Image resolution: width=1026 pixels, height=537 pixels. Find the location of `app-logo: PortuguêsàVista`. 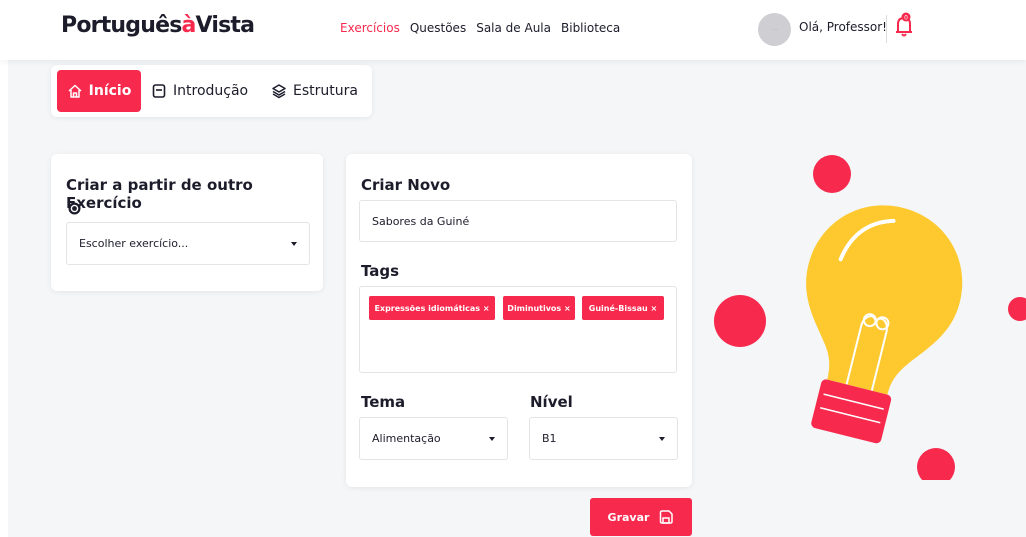

app-logo: PortuguêsàVista is located at coordinates (158, 25).